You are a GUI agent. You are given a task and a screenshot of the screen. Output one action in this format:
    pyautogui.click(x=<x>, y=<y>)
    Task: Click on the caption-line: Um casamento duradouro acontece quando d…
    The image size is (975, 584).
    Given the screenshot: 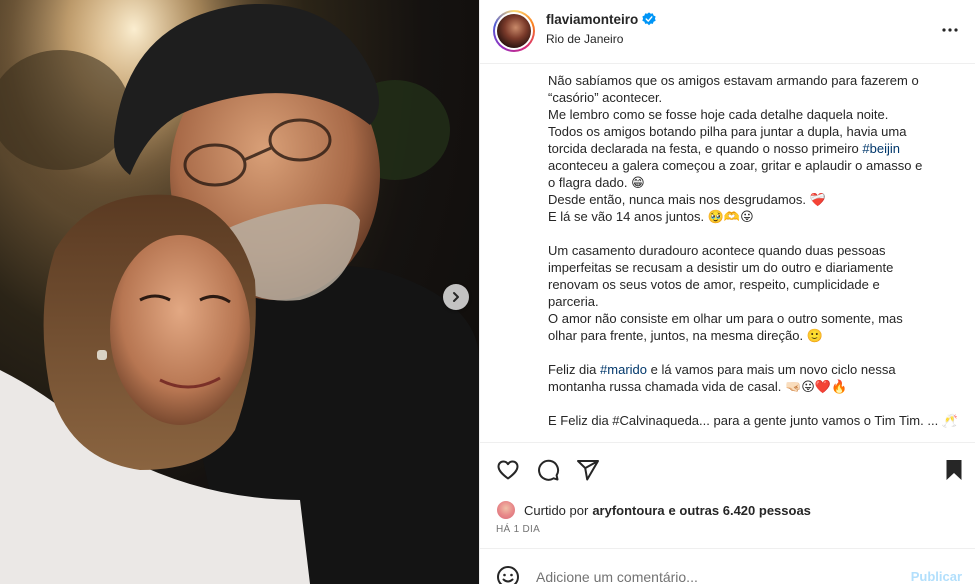 What is the action you would take?
    pyautogui.click(x=717, y=250)
    